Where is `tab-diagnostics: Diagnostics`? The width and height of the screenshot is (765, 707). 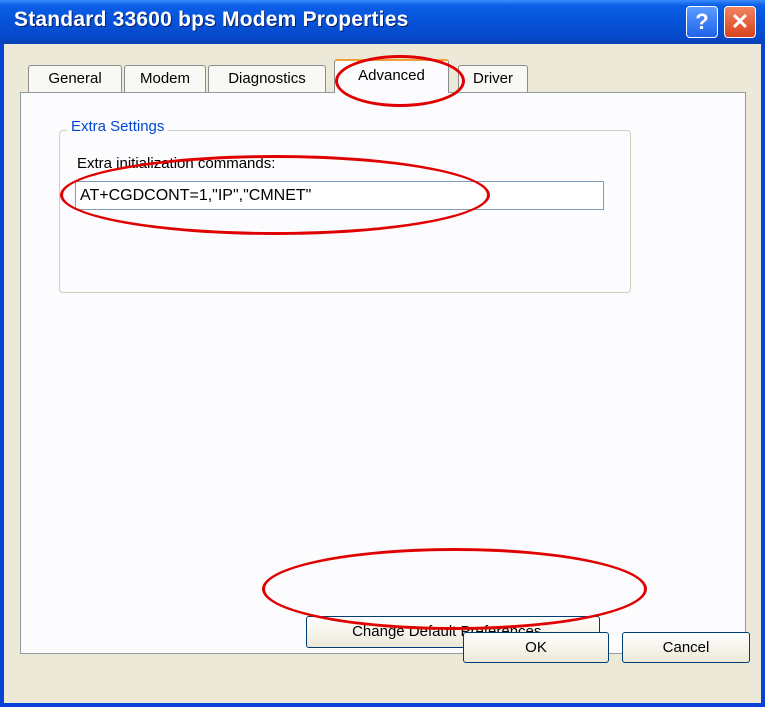 tab-diagnostics: Diagnostics is located at coordinates (267, 78).